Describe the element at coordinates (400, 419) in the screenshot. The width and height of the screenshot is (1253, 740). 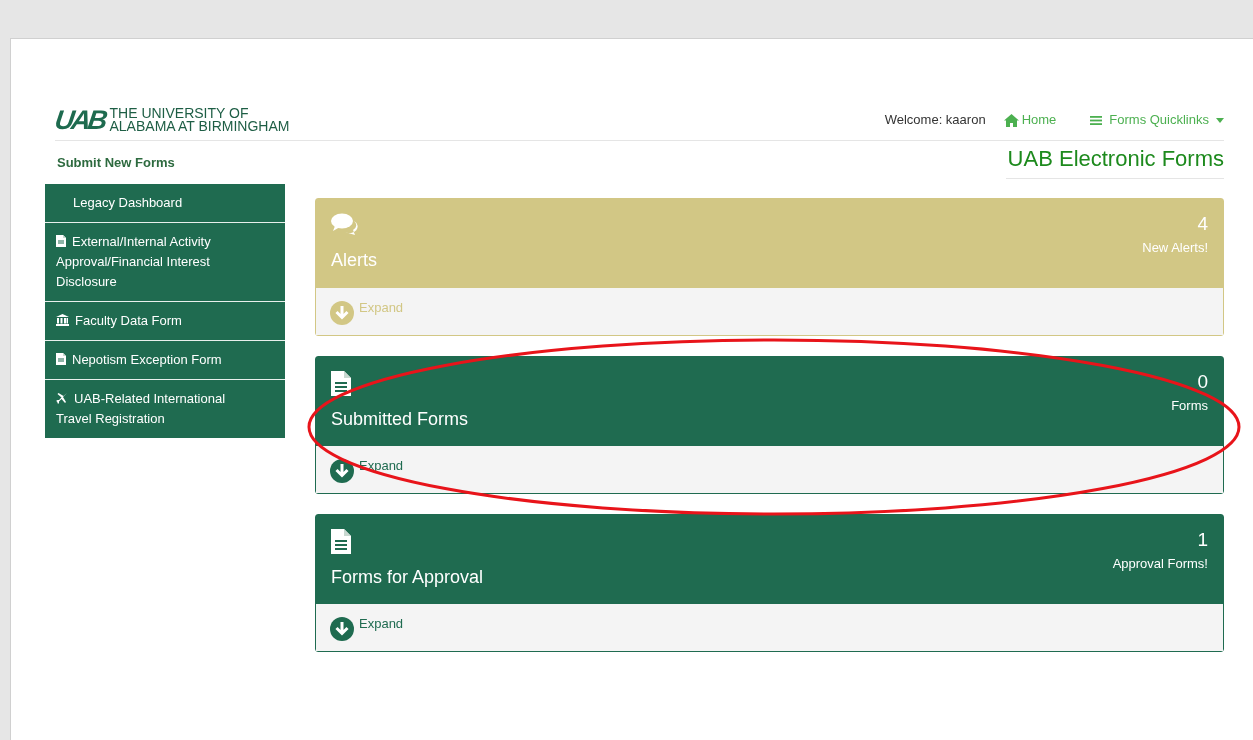
I see `panel-title: Submitted Forms` at that location.